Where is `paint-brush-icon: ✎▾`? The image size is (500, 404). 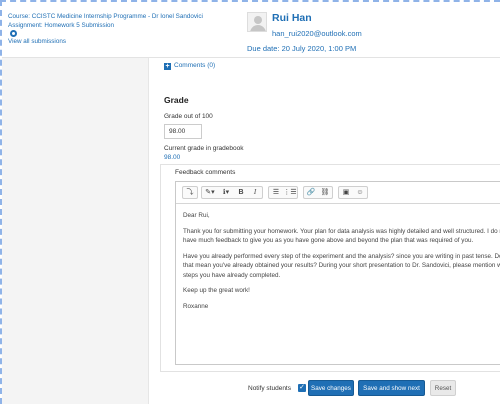
paint-brush-icon: ✎▾ is located at coordinates (210, 192).